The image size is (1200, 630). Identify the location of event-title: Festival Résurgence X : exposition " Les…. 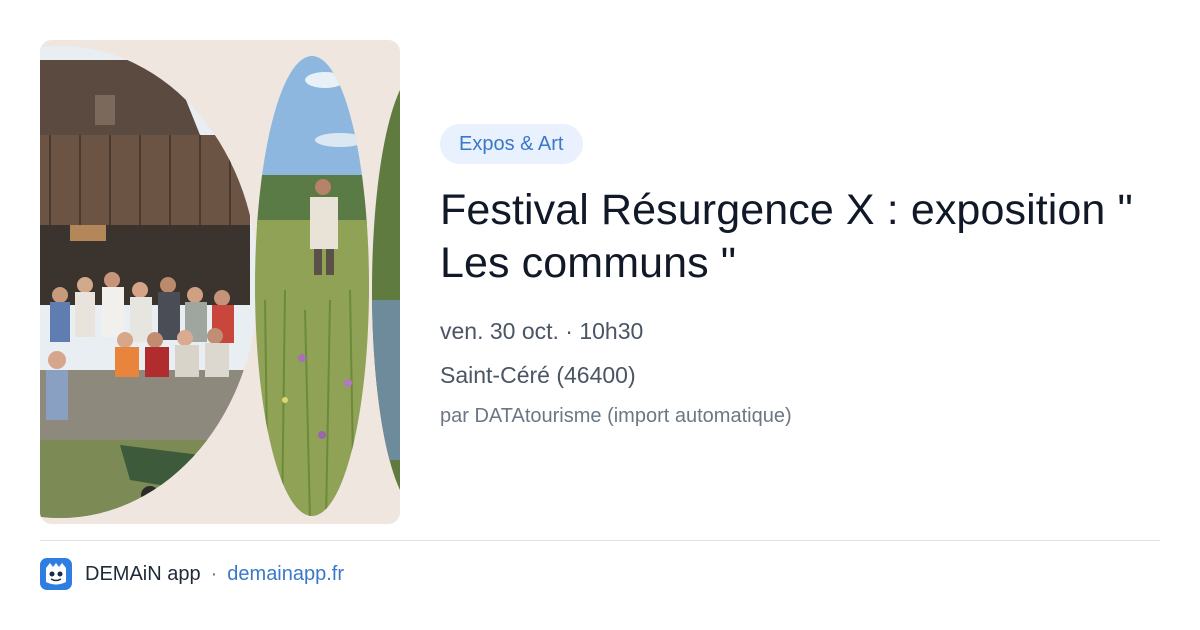
(805, 237).